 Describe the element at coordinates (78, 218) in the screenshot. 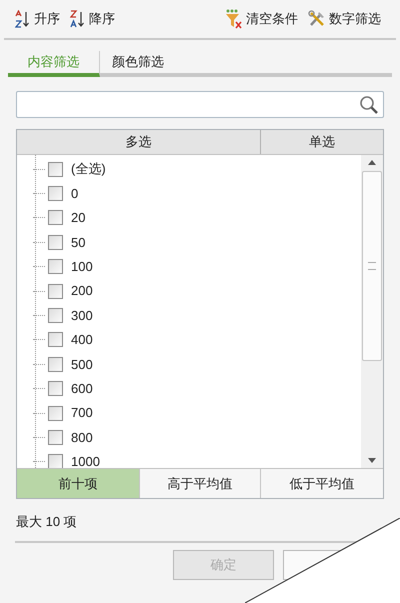

I see `item-label: 20` at that location.